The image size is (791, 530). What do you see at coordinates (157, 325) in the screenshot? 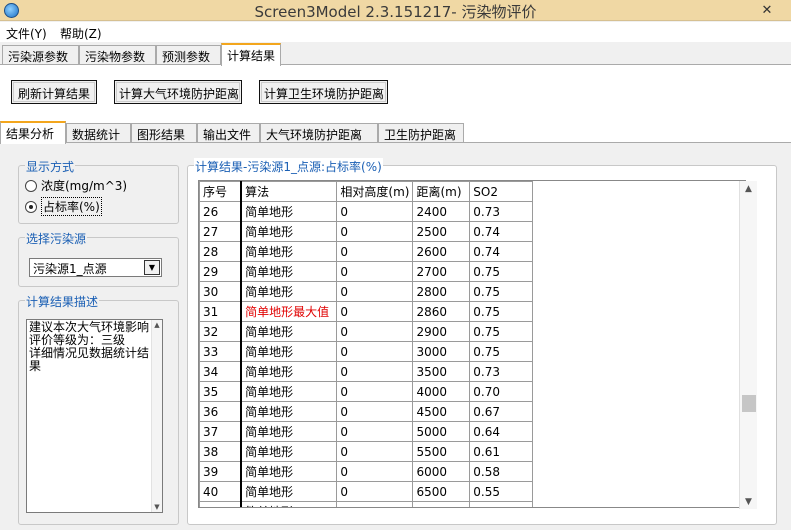
I see `scroll-up-icon: ▲` at bounding box center [157, 325].